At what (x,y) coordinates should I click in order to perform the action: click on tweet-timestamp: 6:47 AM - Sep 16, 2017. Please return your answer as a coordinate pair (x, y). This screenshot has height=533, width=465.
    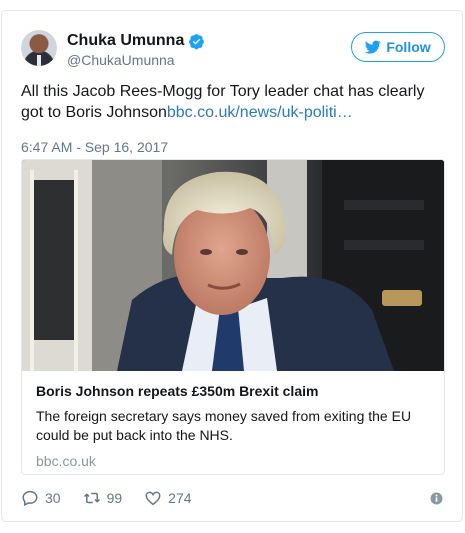
    Looking at the image, I should click on (94, 147).